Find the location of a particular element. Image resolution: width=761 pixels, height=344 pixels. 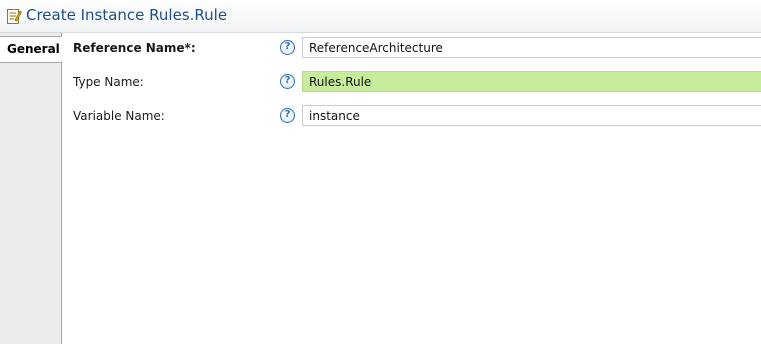

variable-name-help-icon: ? is located at coordinates (287, 115).